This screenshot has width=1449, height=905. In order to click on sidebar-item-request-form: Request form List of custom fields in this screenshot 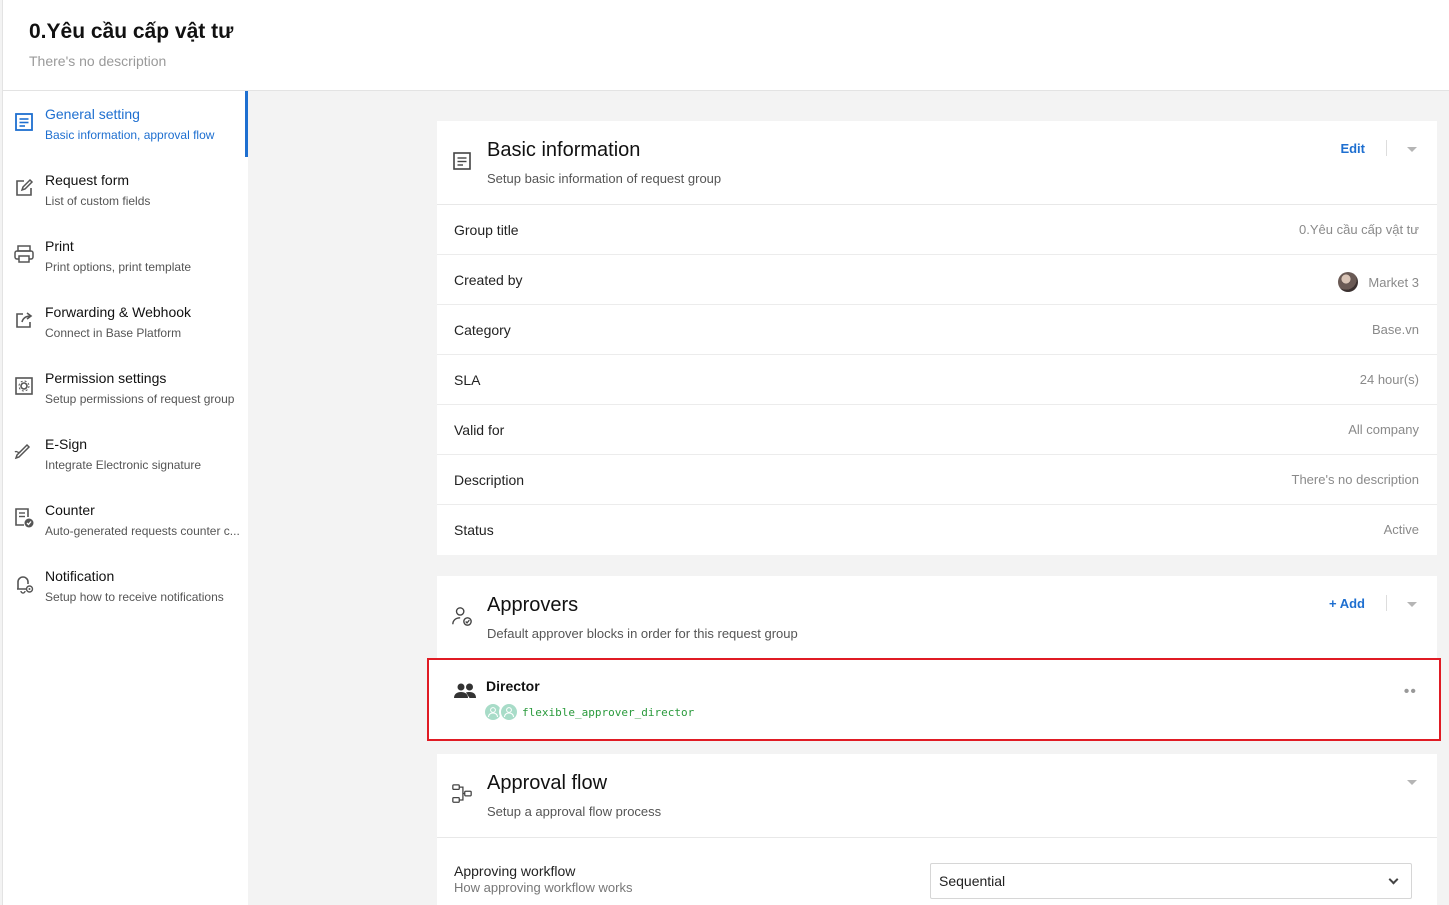, I will do `click(125, 190)`.